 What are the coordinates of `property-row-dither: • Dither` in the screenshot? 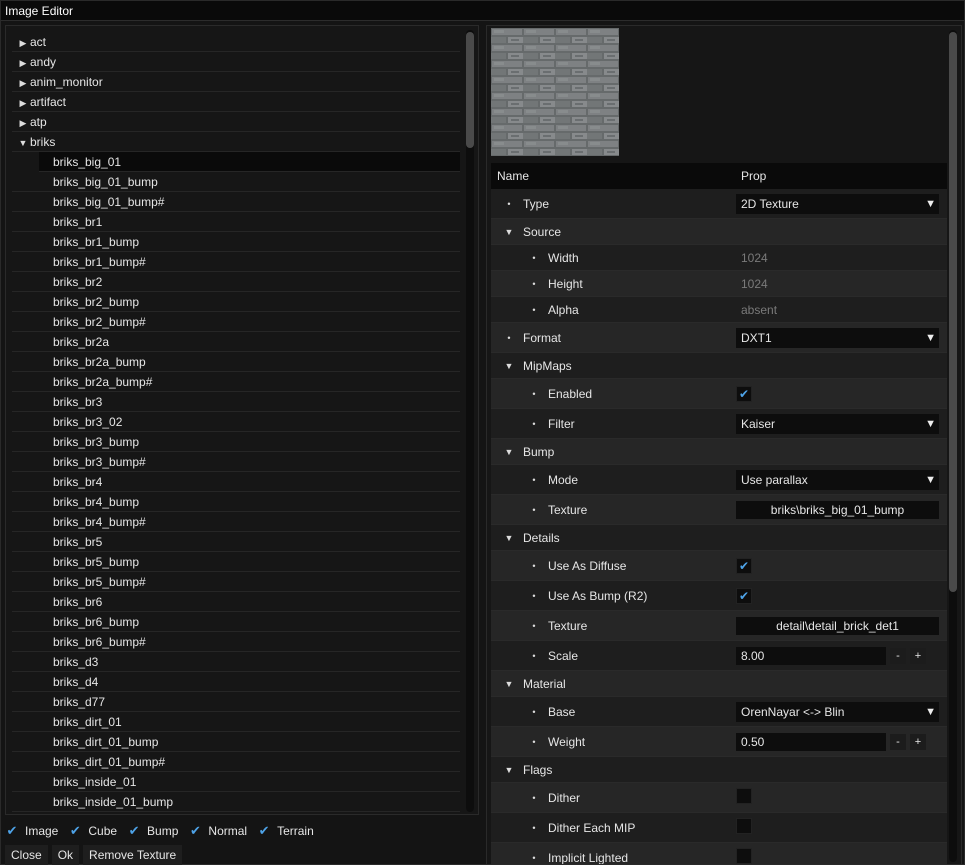 It's located at (719, 798).